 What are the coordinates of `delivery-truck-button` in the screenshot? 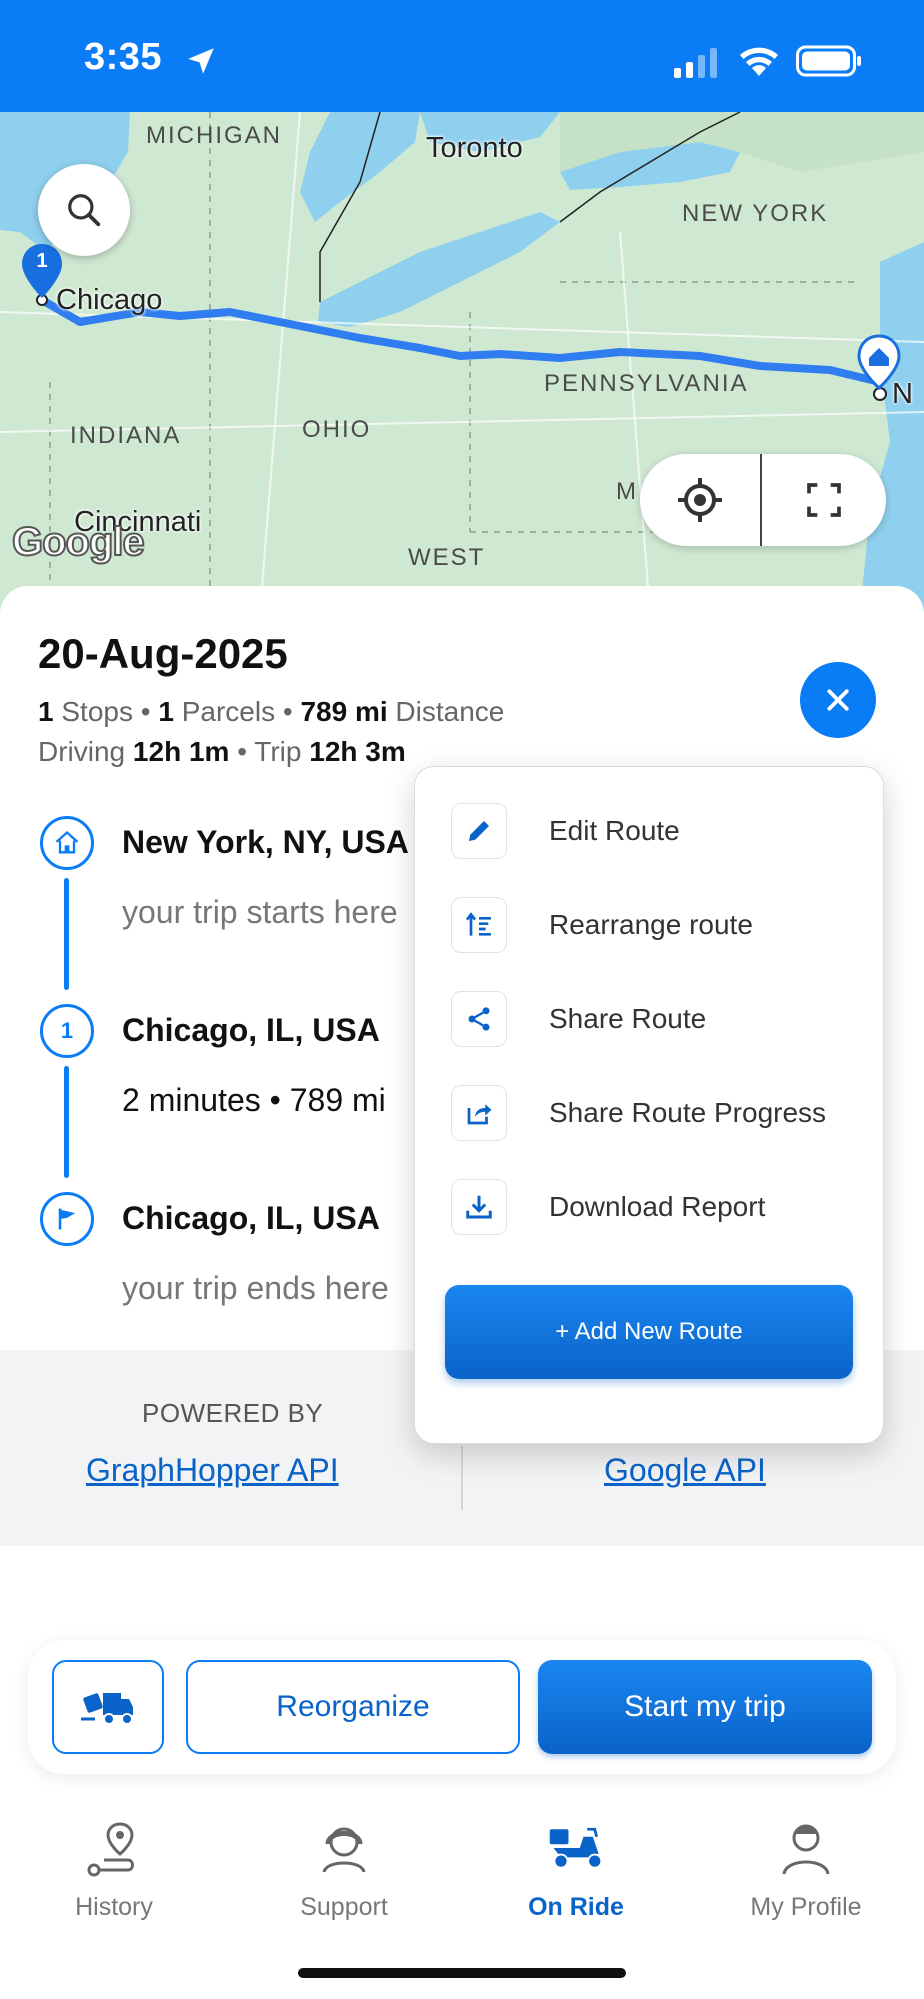 It's located at (108, 1707).